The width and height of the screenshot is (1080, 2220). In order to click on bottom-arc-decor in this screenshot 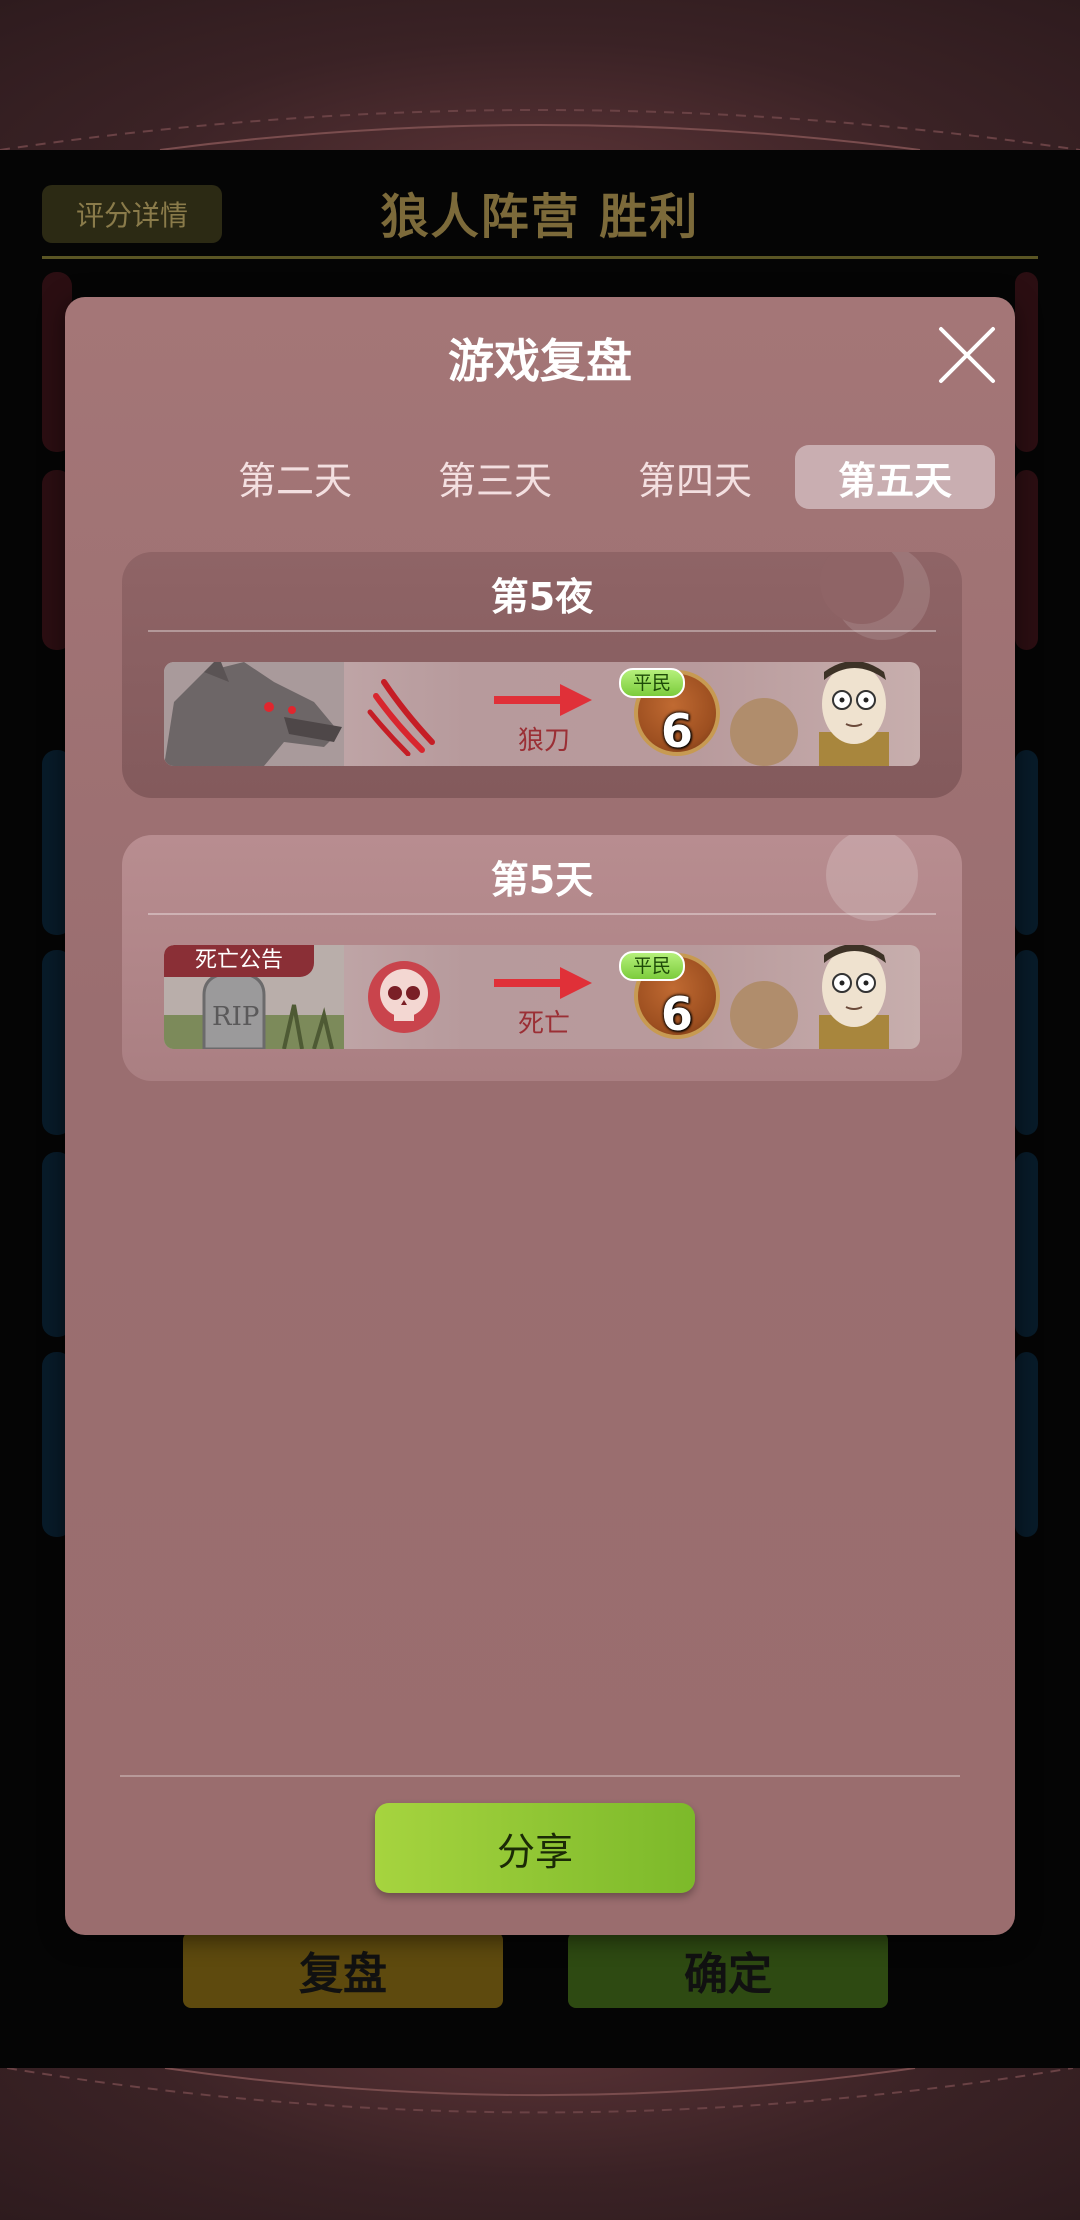, I will do `click(540, 2091)`.